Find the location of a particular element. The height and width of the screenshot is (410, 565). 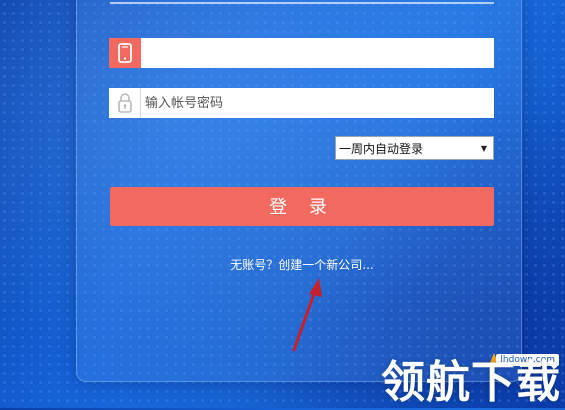

lock-icon is located at coordinates (125, 103).